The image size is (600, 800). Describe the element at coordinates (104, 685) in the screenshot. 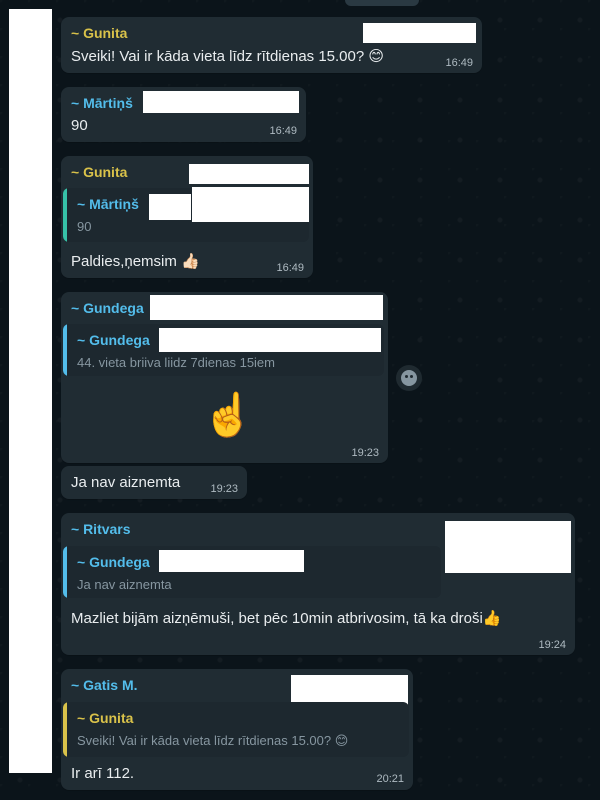

I see `sender-name: ~ Gatis M.` at that location.